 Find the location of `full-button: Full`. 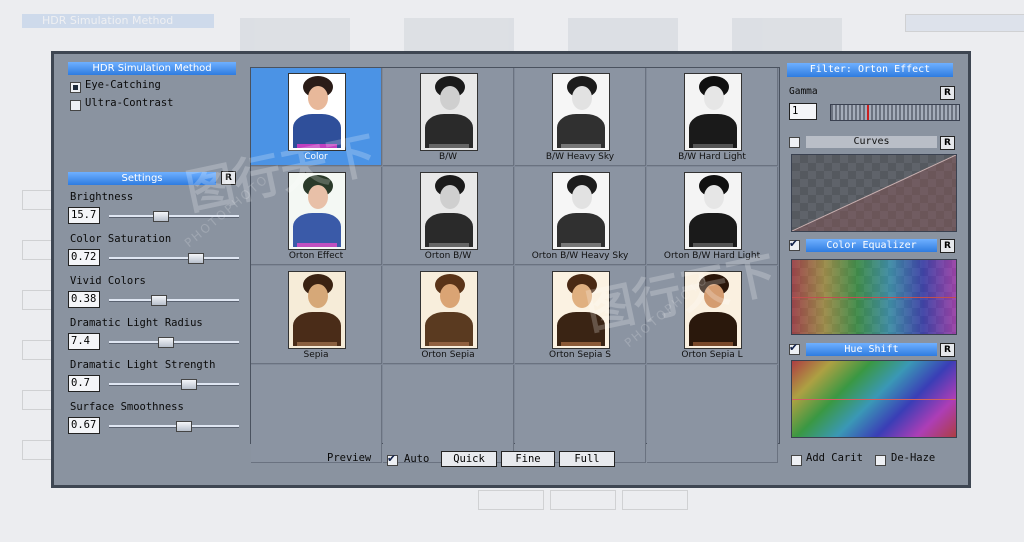

full-button: Full is located at coordinates (587, 459).